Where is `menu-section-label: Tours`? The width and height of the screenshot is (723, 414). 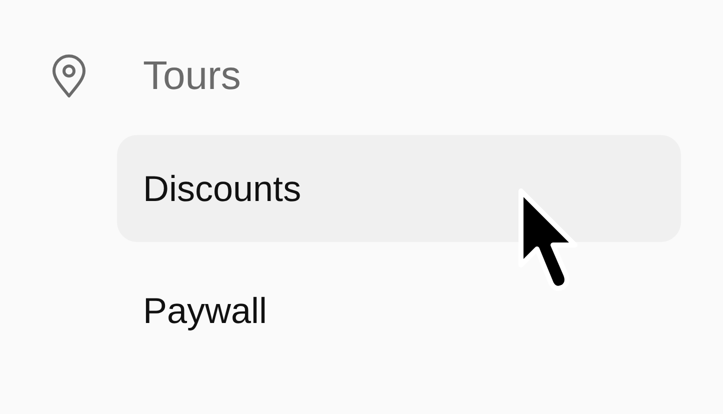
menu-section-label: Tours is located at coordinates (192, 76).